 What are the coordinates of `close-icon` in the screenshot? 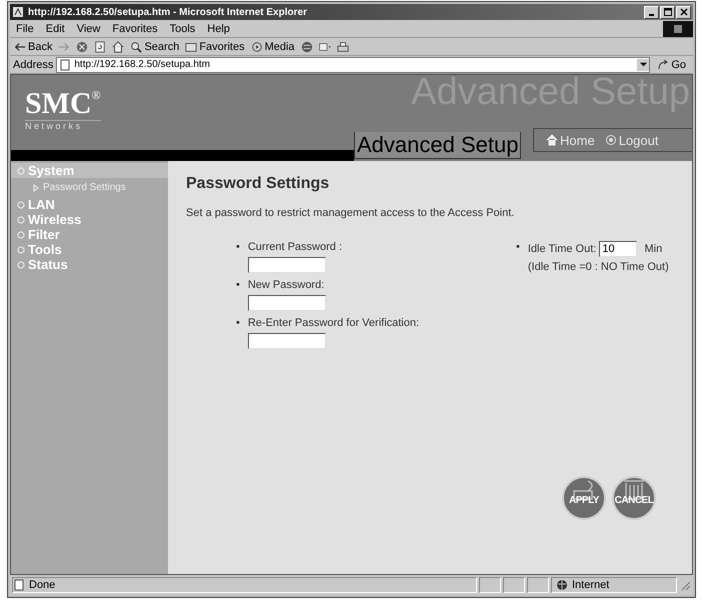 It's located at (684, 12).